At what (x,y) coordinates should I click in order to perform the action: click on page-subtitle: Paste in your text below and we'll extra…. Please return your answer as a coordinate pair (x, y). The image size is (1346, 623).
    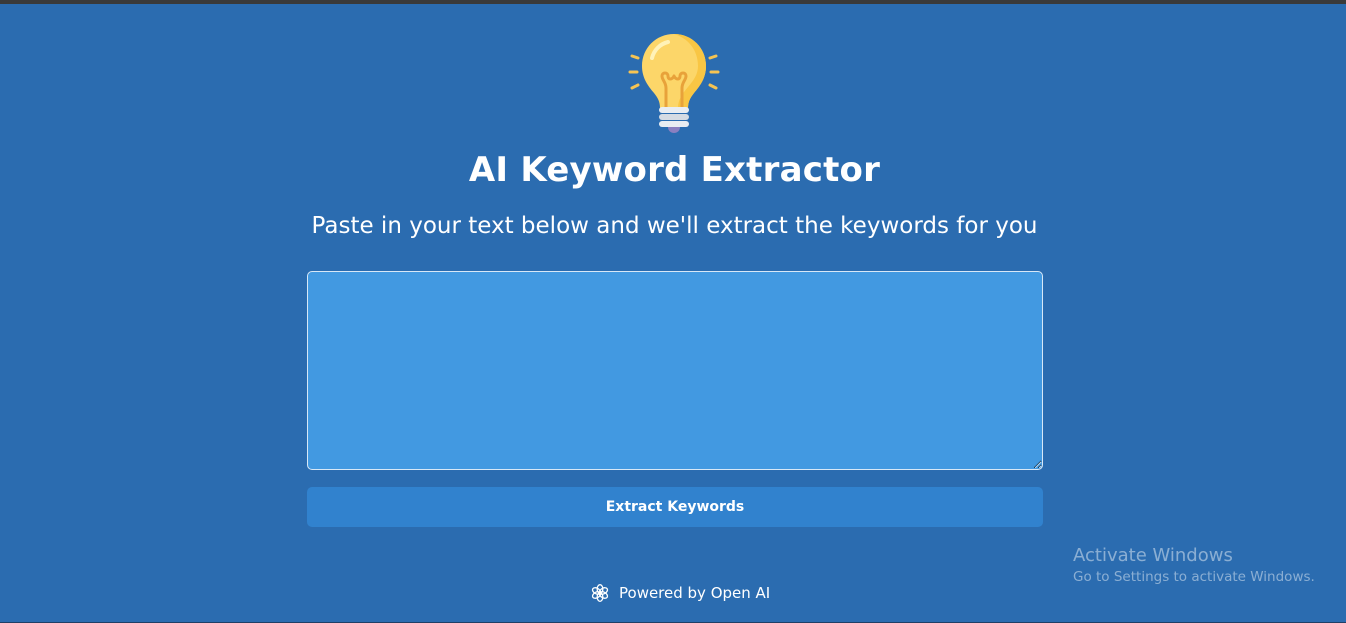
    Looking at the image, I should click on (674, 226).